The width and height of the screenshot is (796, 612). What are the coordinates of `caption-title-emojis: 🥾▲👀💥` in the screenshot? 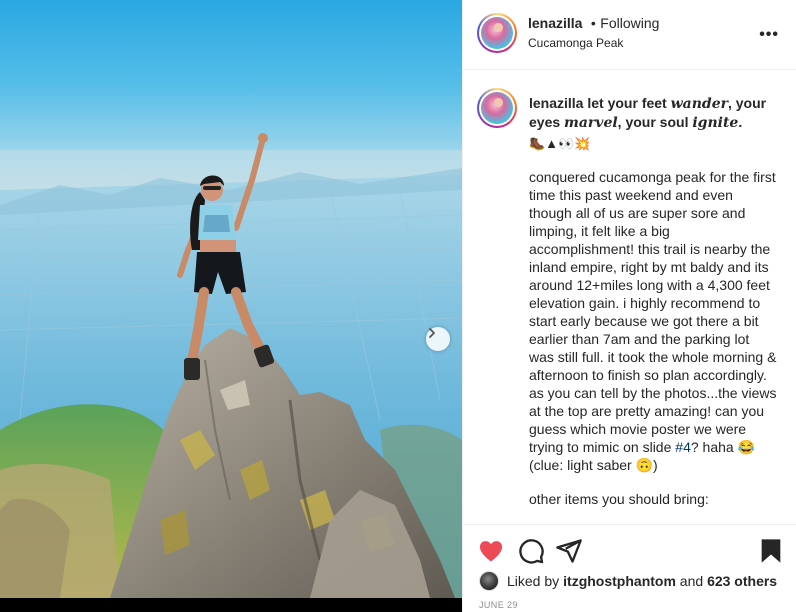 It's located at (560, 143).